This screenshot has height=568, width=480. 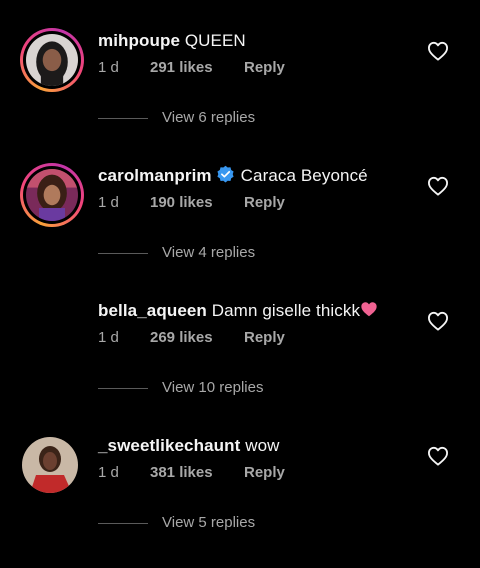 I want to click on username: bella_aqueen, so click(x=152, y=310).